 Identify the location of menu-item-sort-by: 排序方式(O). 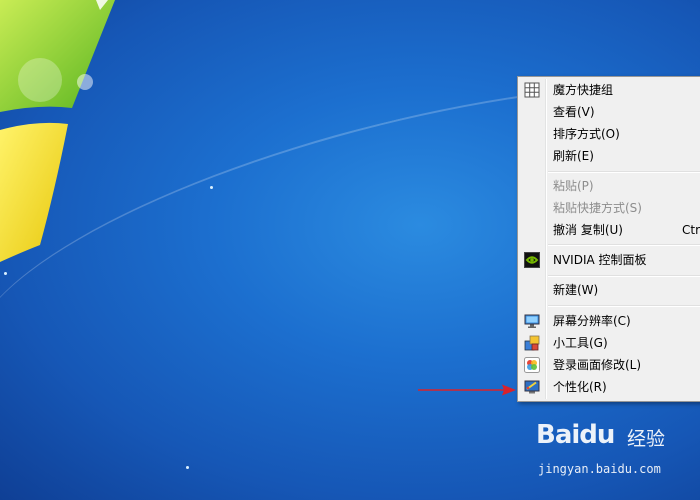
(609, 134).